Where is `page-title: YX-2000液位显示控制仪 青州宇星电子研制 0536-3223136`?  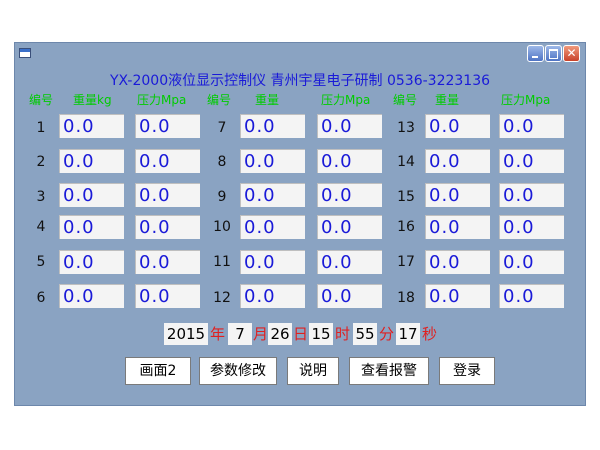
page-title: YX-2000液位显示控制仪 青州宇星电子研制 0536-3223136 is located at coordinates (300, 81).